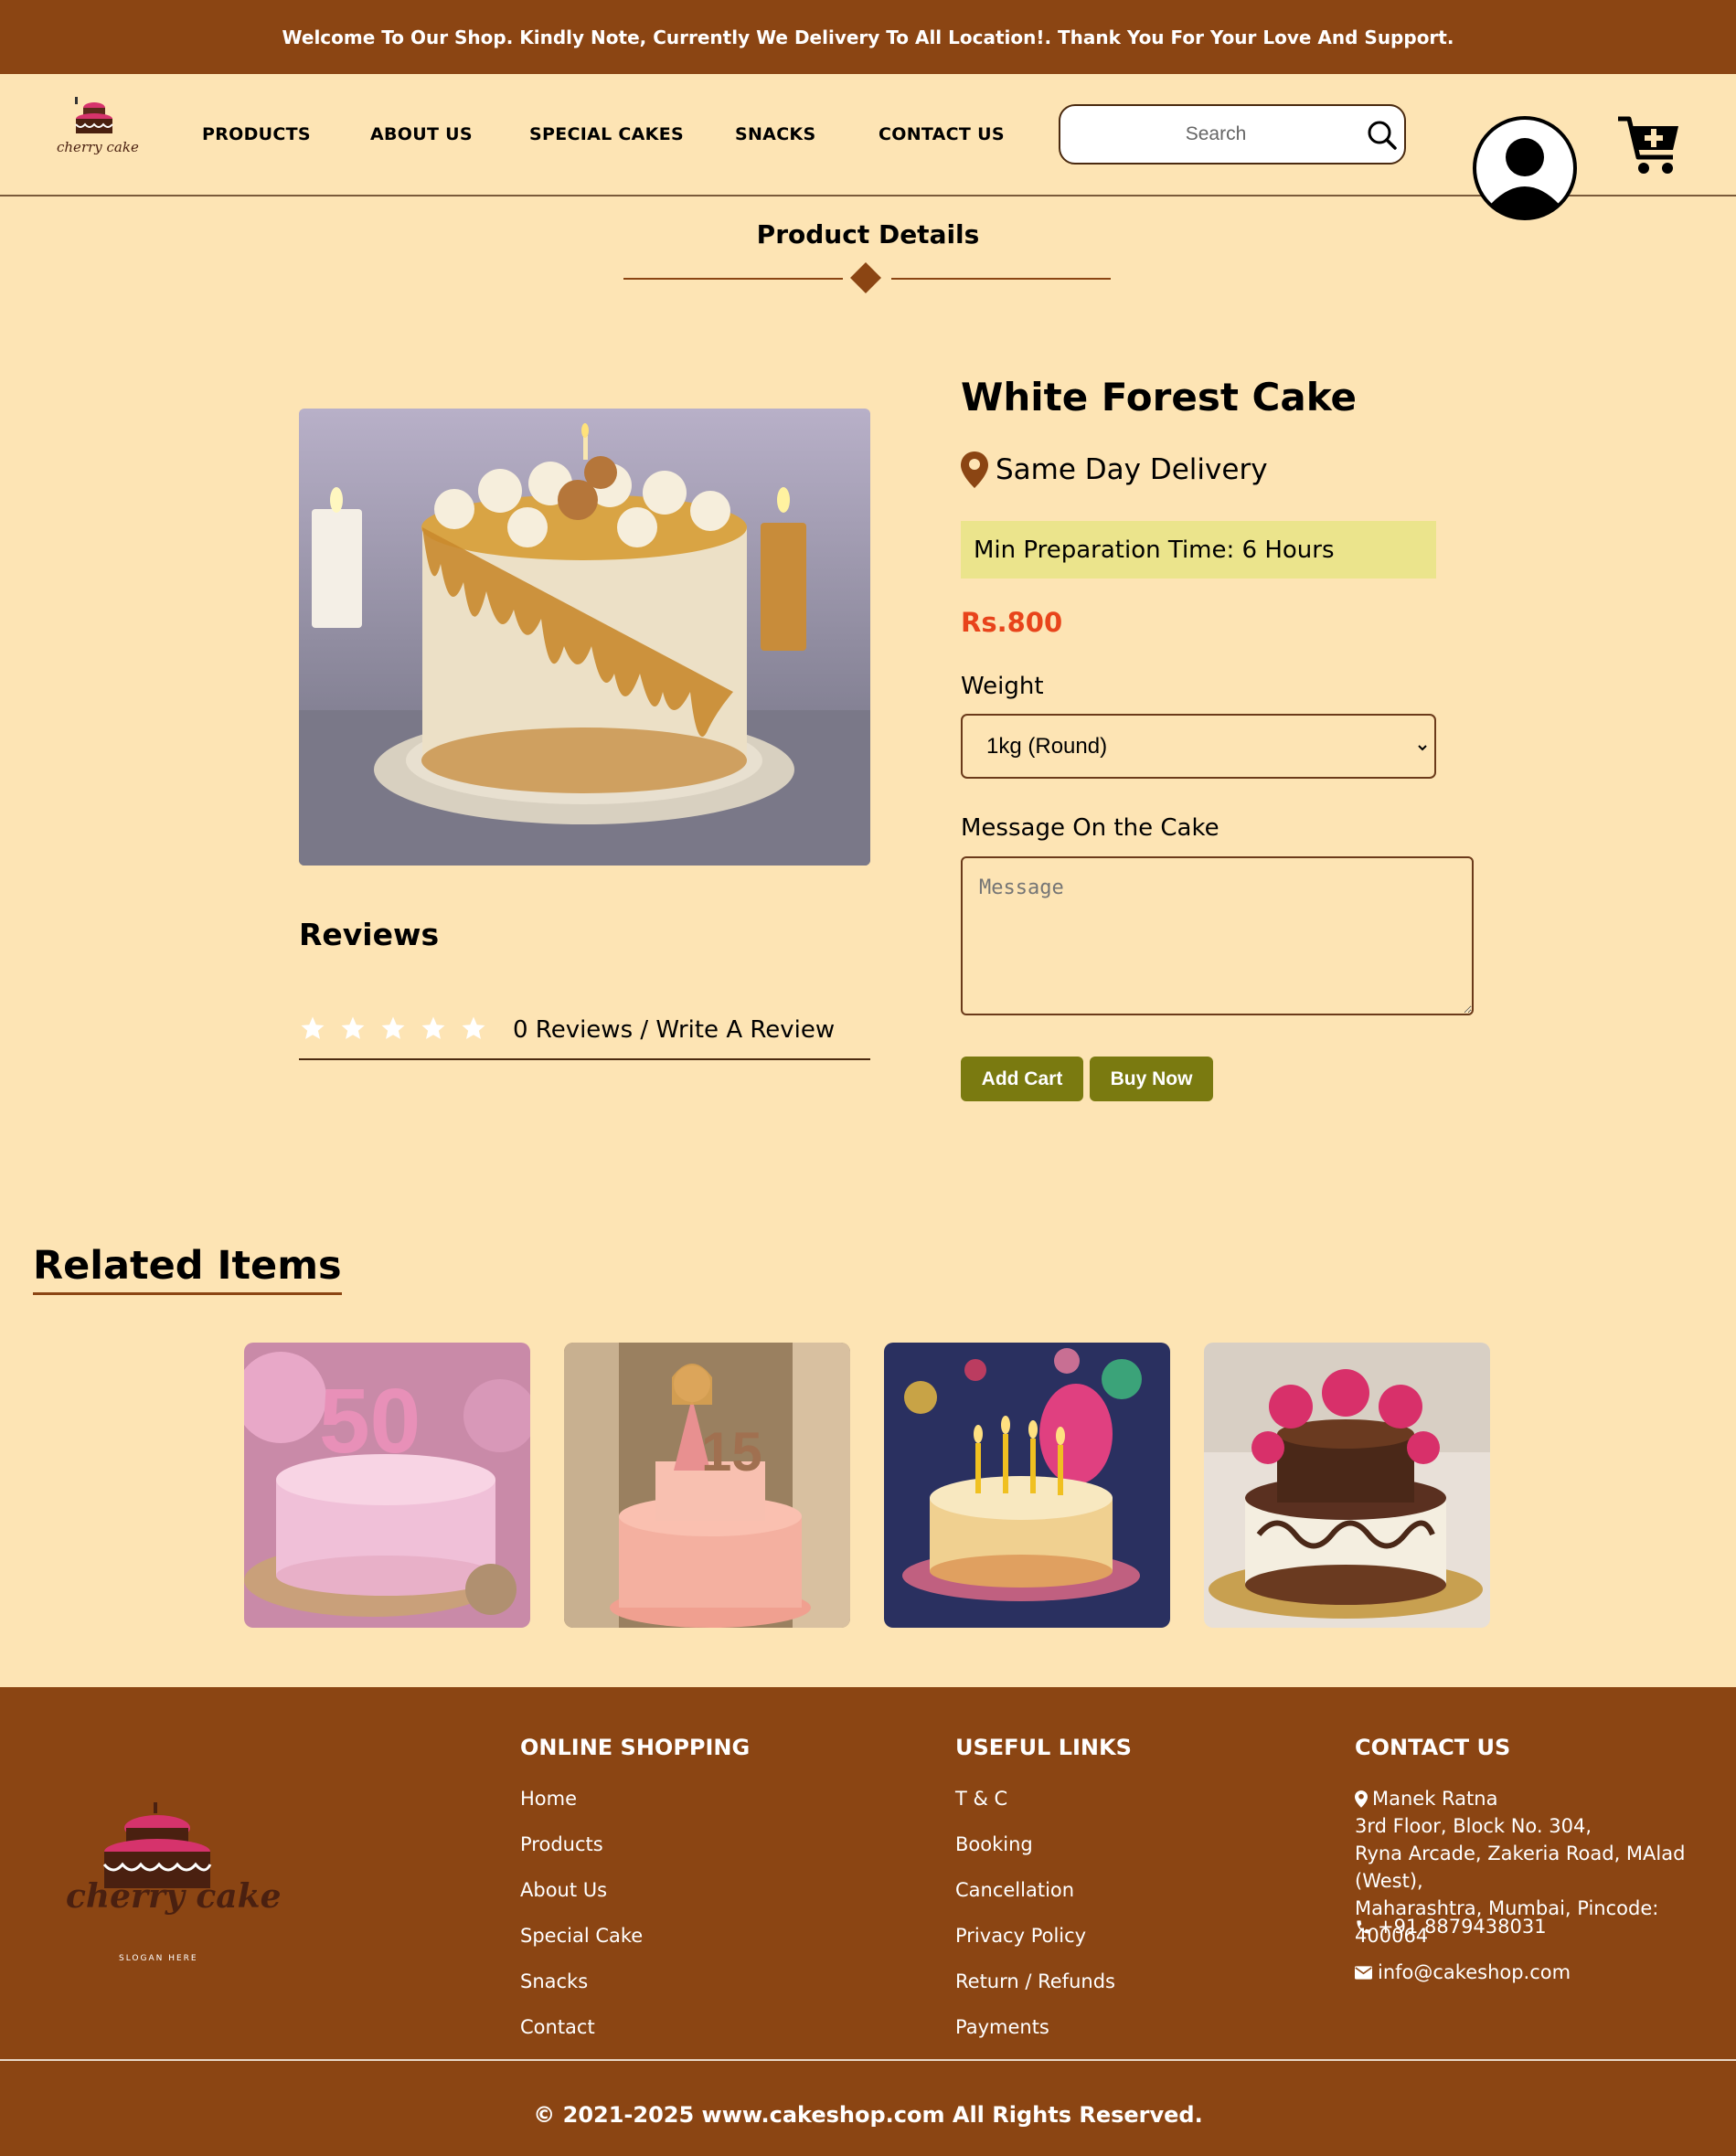  I want to click on nav-about-us: ABOUT US, so click(421, 134).